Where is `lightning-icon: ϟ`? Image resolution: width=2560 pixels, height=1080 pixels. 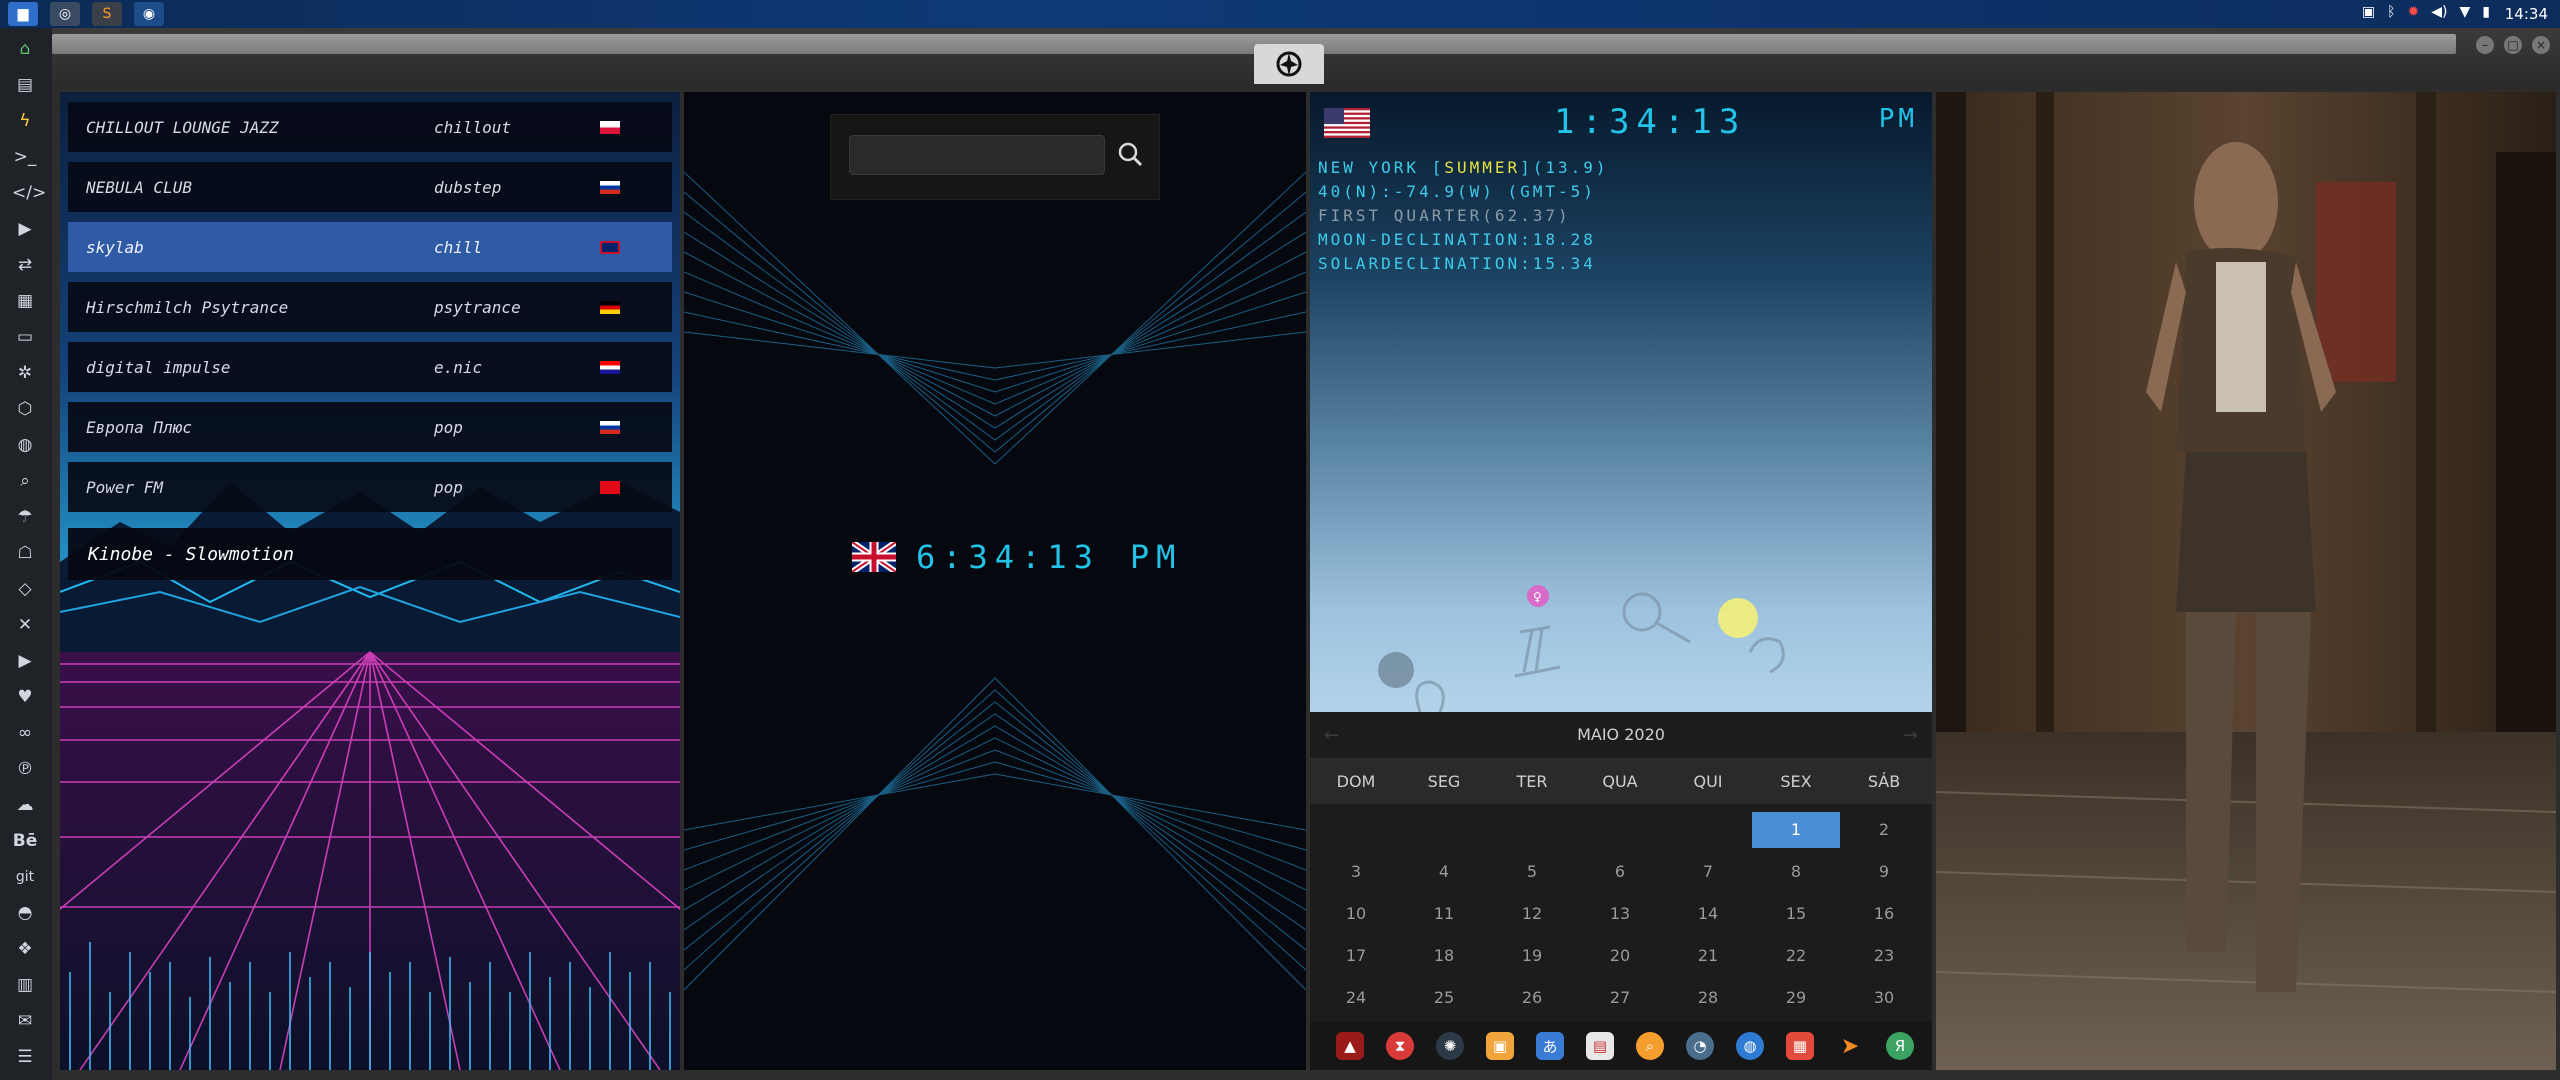
lightning-icon: ϟ is located at coordinates (25, 121).